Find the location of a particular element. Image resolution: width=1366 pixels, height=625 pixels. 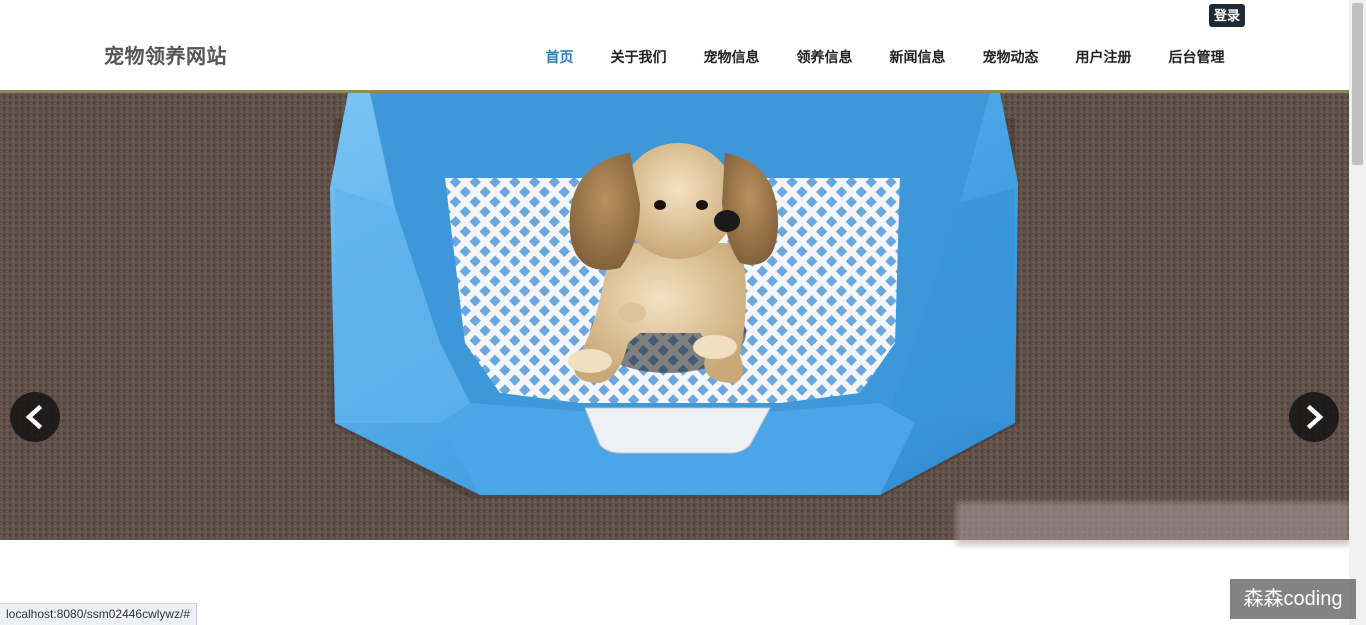

page-scrollbar is located at coordinates (1357, 312).